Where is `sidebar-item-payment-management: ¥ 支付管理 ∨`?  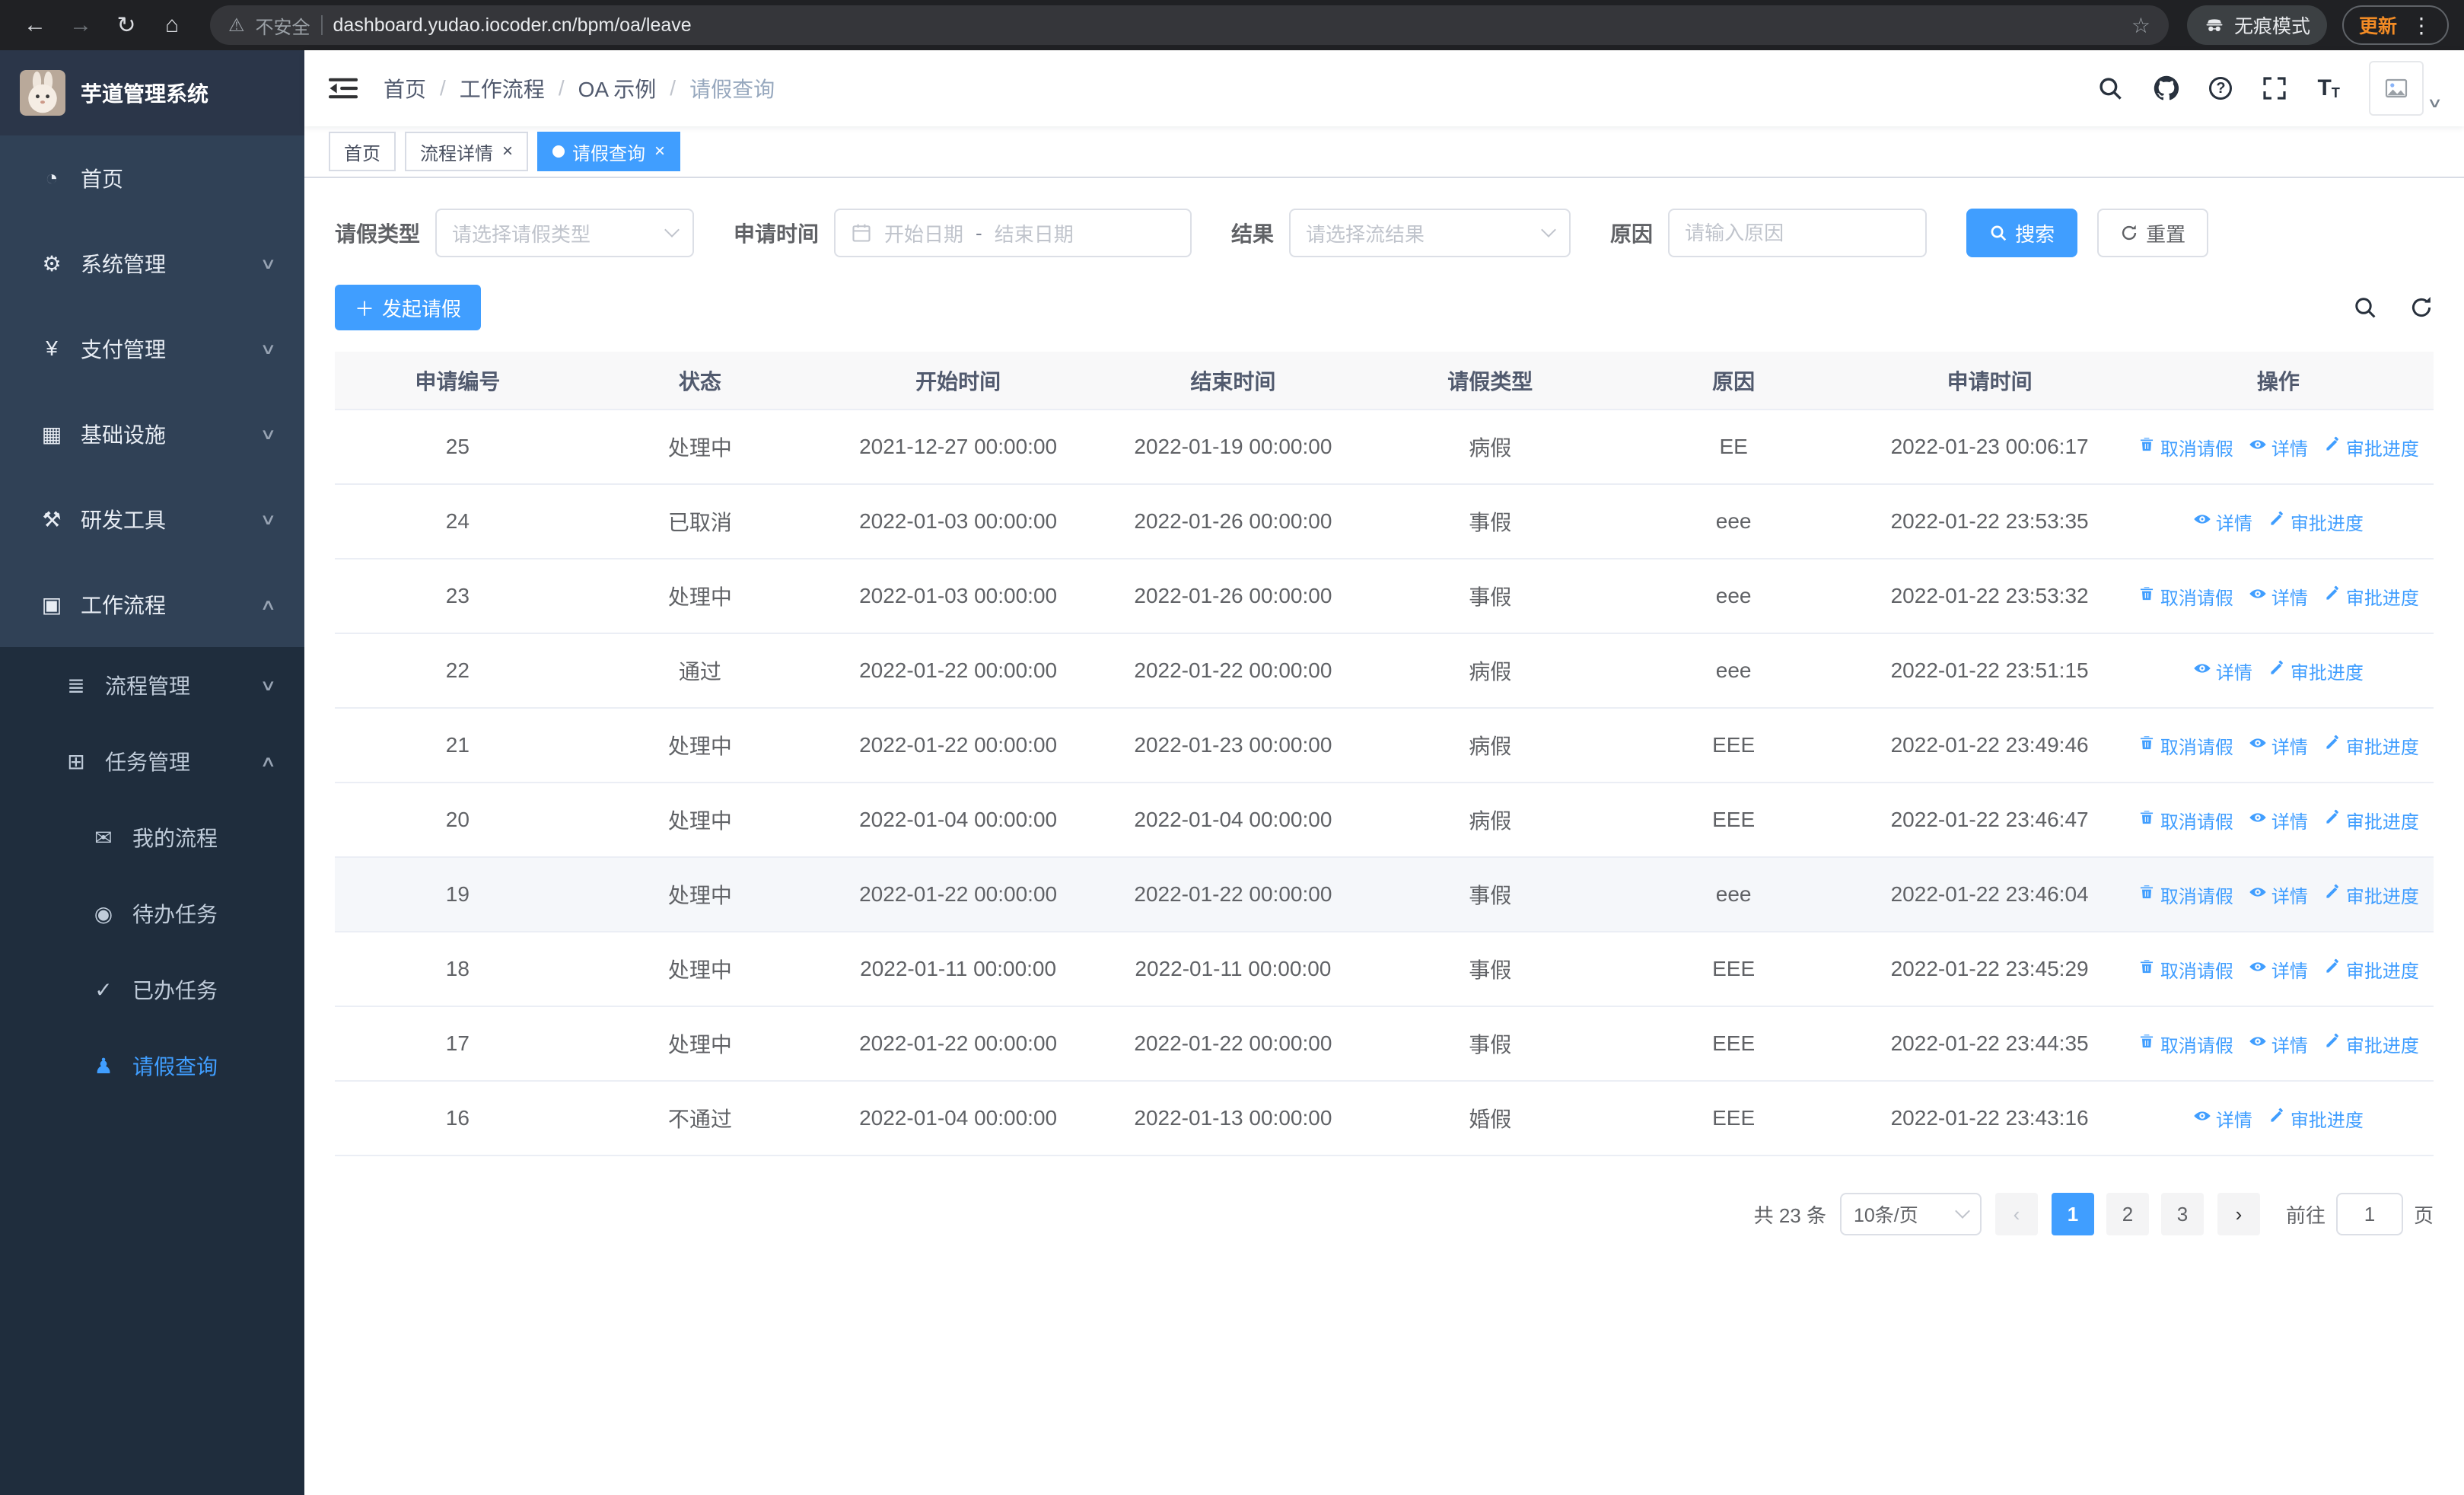 sidebar-item-payment-management: ¥ 支付管理 ∨ is located at coordinates (152, 348).